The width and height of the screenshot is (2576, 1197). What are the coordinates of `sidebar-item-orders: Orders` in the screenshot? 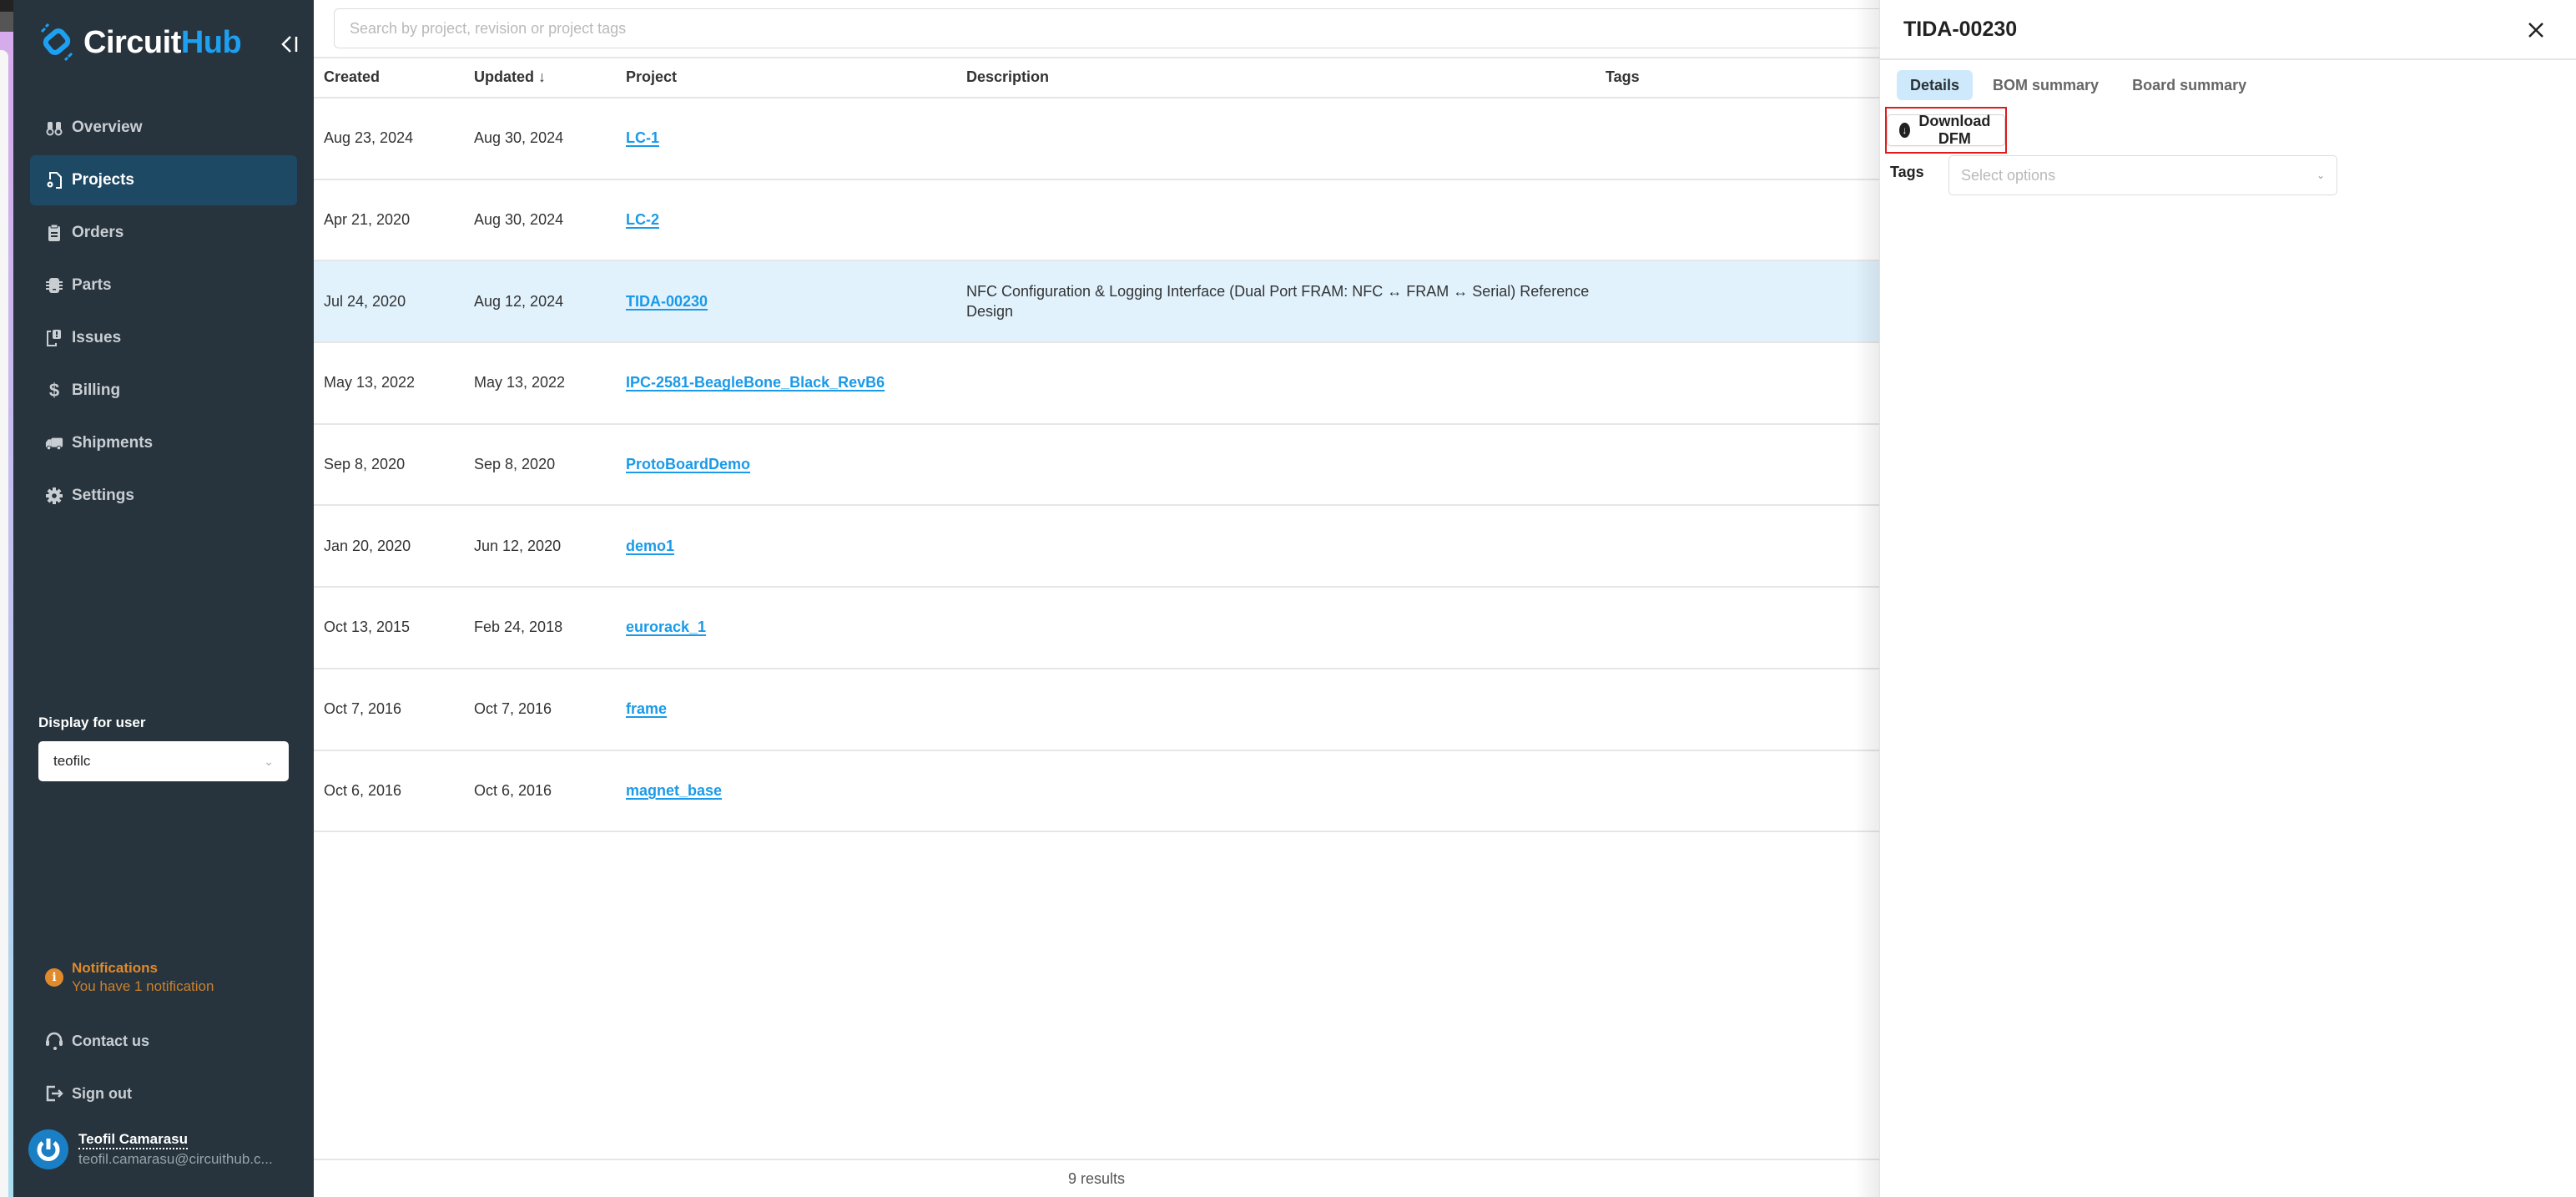 It's located at (164, 233).